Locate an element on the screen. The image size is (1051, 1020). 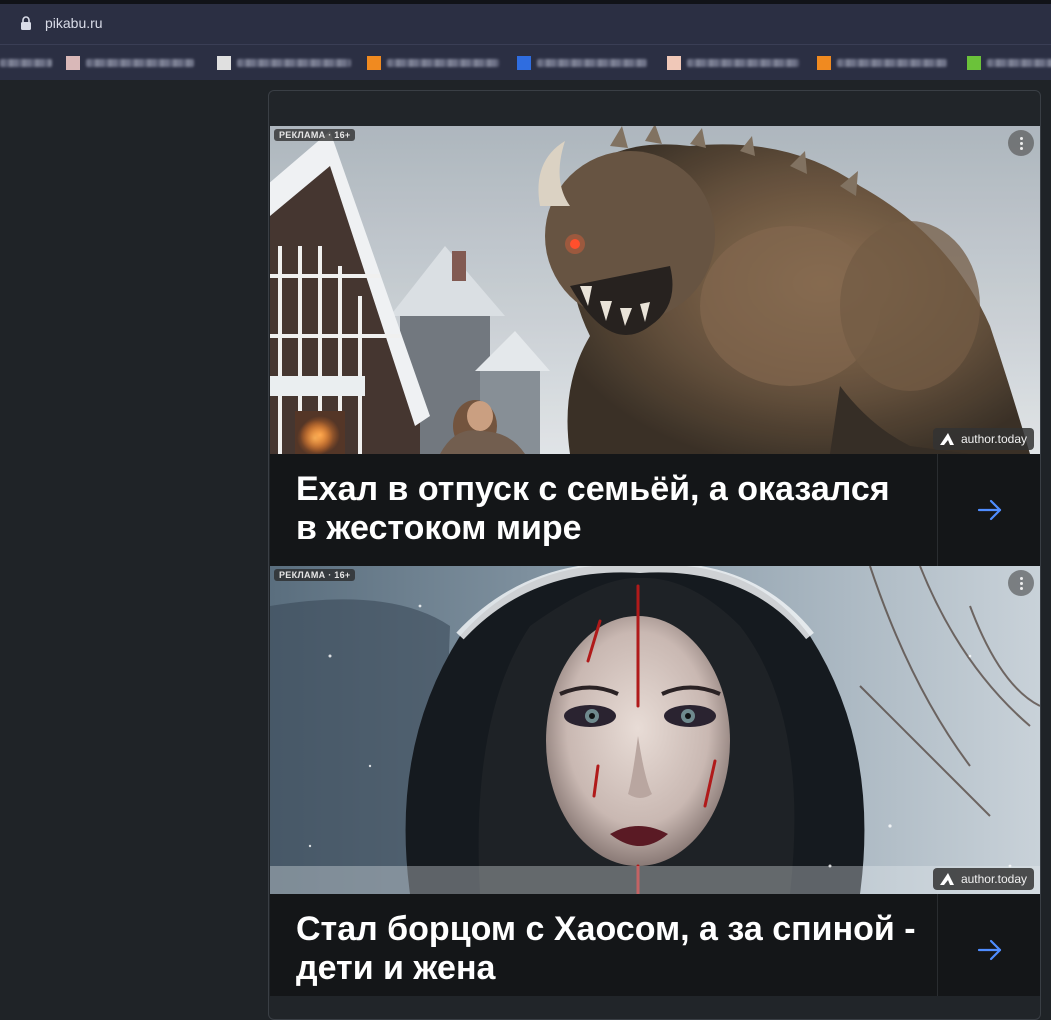
bookmarks-bar is located at coordinates (525, 62).